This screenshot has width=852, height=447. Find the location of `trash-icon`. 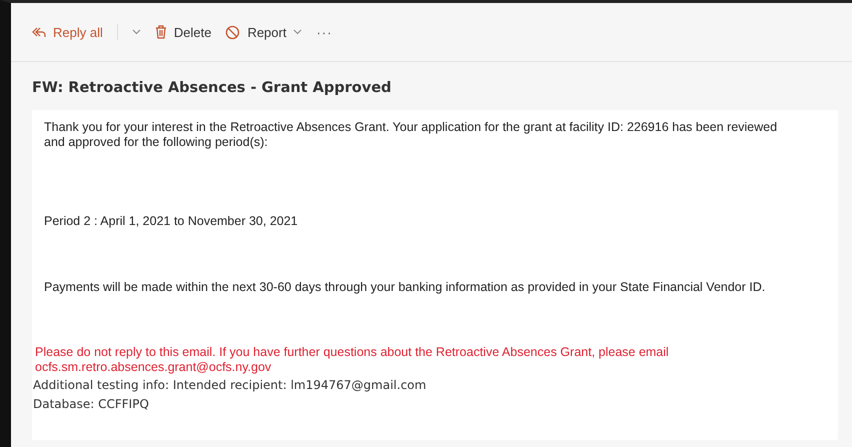

trash-icon is located at coordinates (160, 32).